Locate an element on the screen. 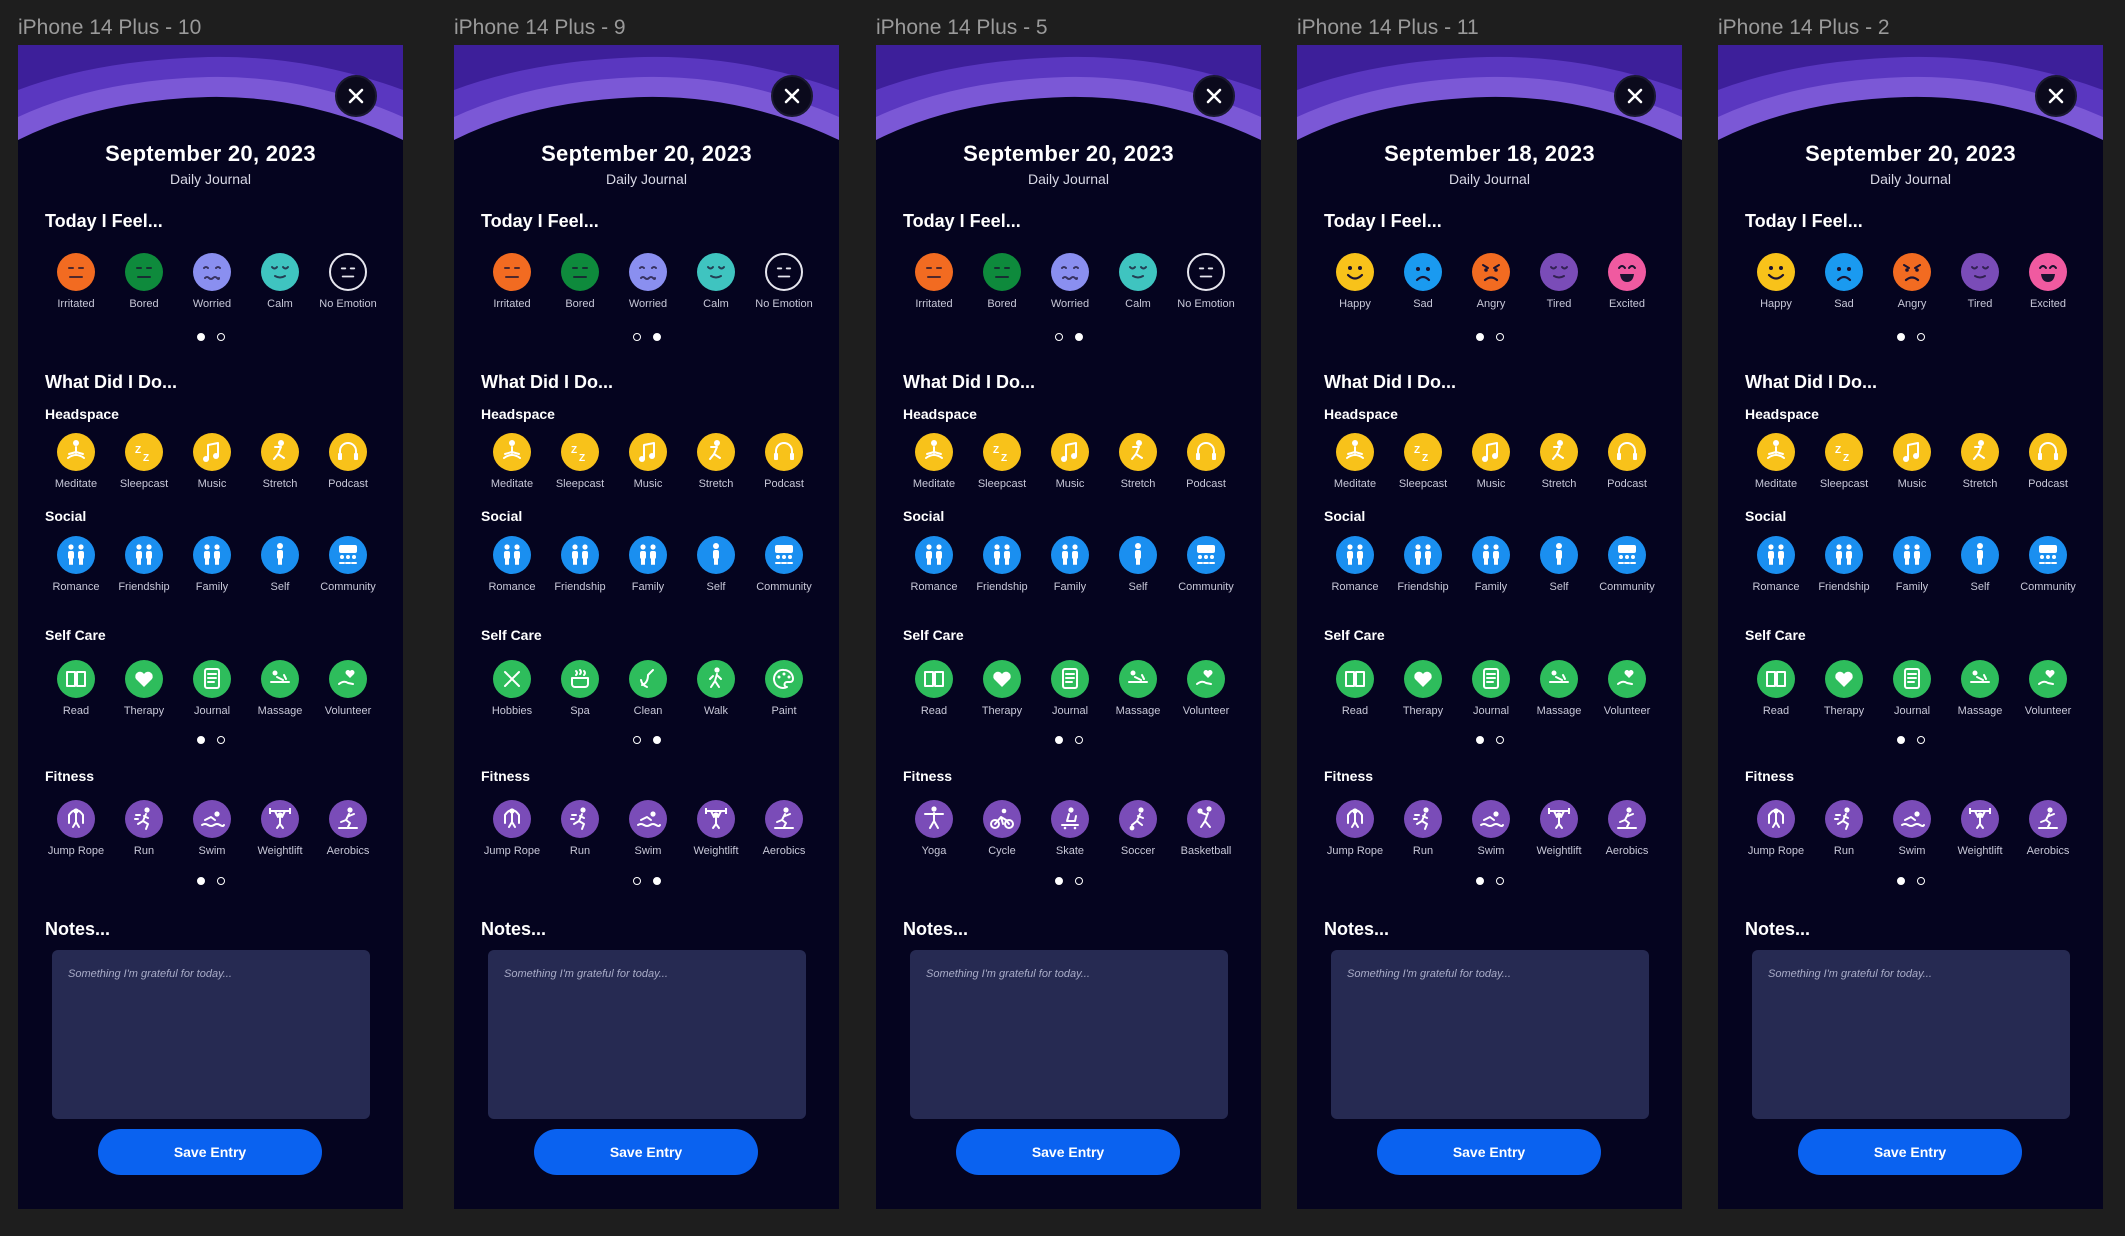  massage-icon is located at coordinates (1559, 679).